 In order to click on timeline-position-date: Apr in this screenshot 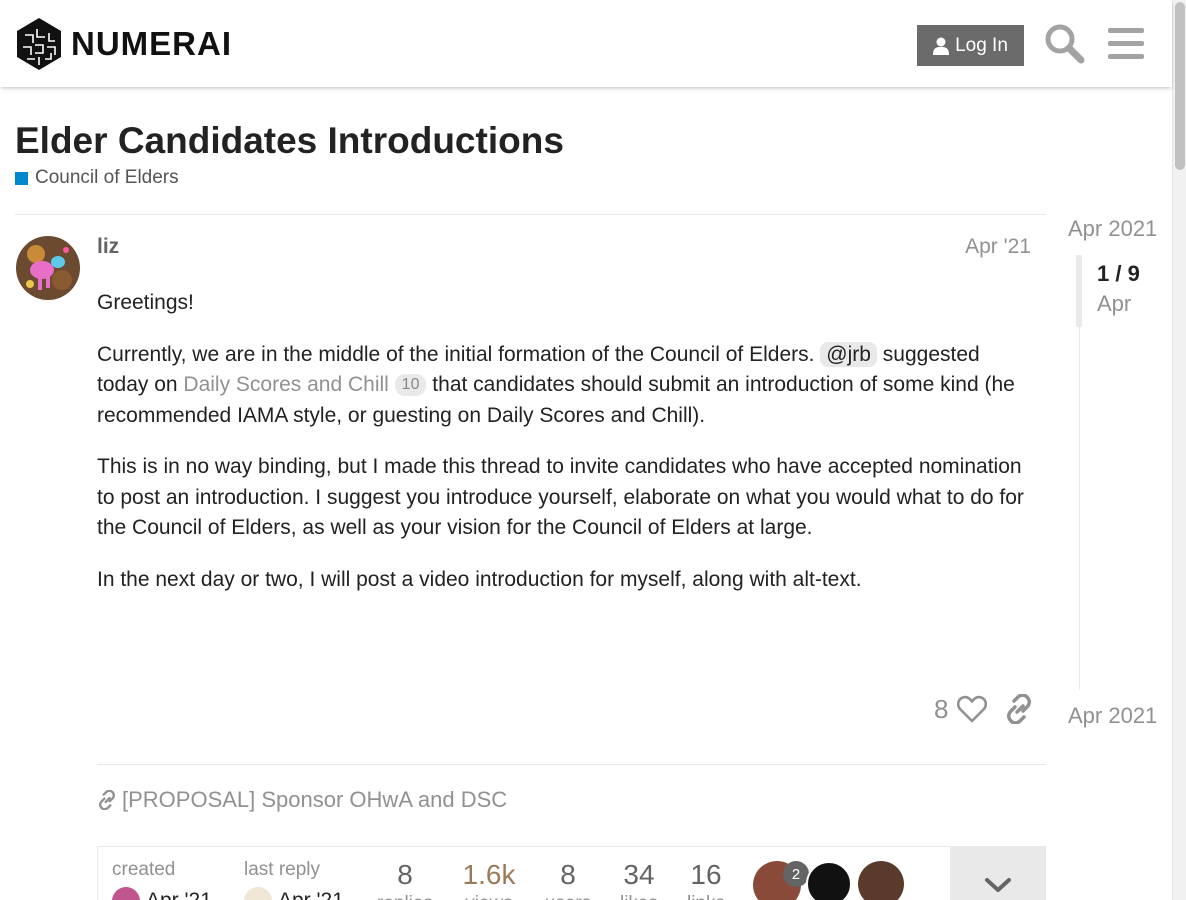, I will do `click(1114, 303)`.